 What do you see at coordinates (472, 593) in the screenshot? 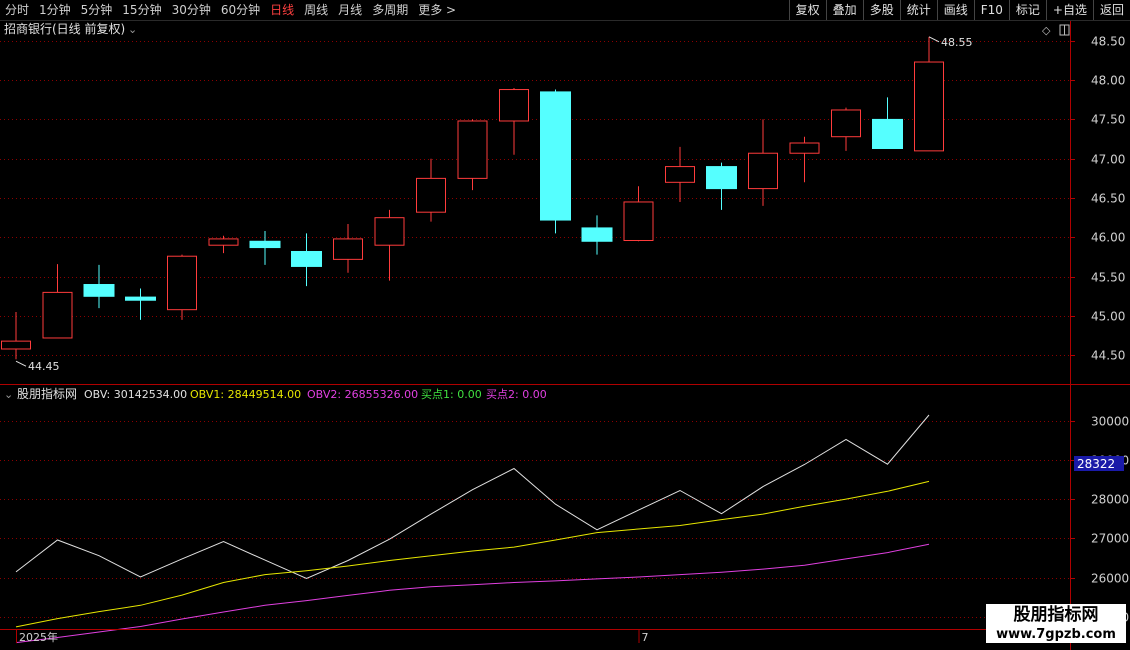
I see `series-line-obv2` at bounding box center [472, 593].